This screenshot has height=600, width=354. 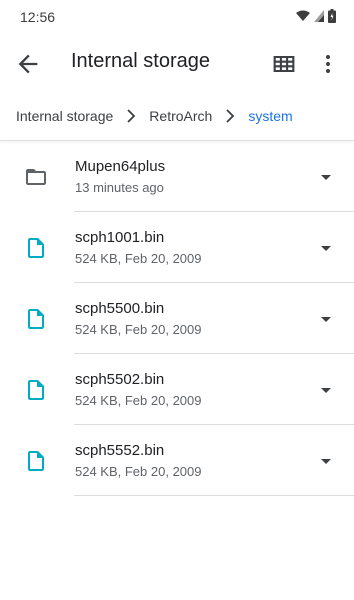 I want to click on battery-icon, so click(x=332, y=16).